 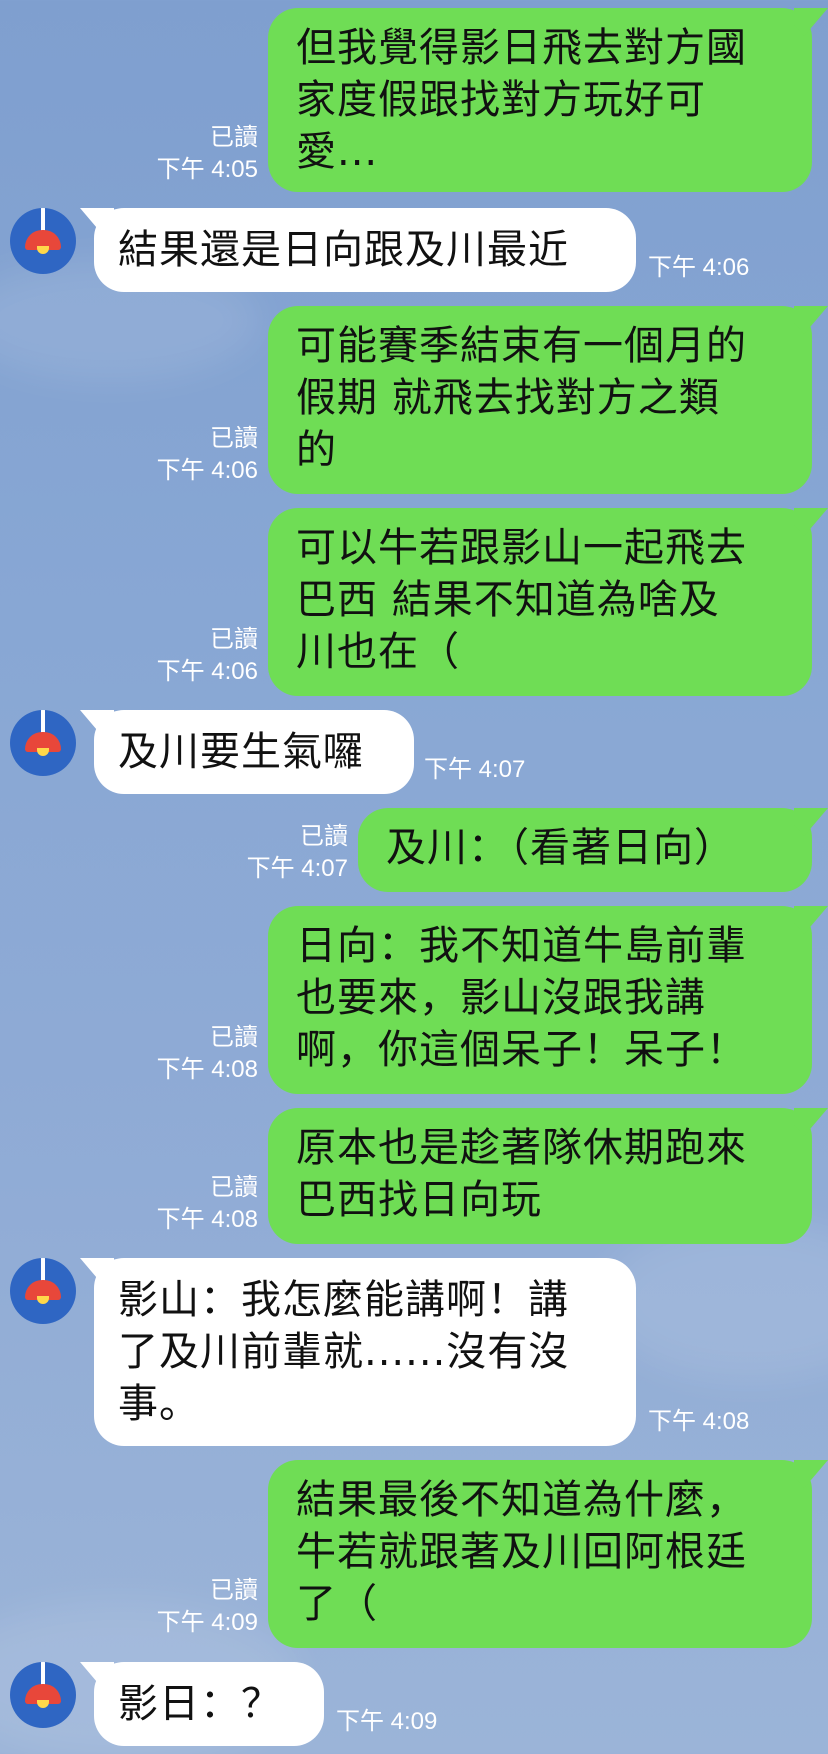 What do you see at coordinates (540, 400) in the screenshot?
I see `message-bubble: 可能賽季結束有一個月的 假期 就飛去找對方之類 的` at bounding box center [540, 400].